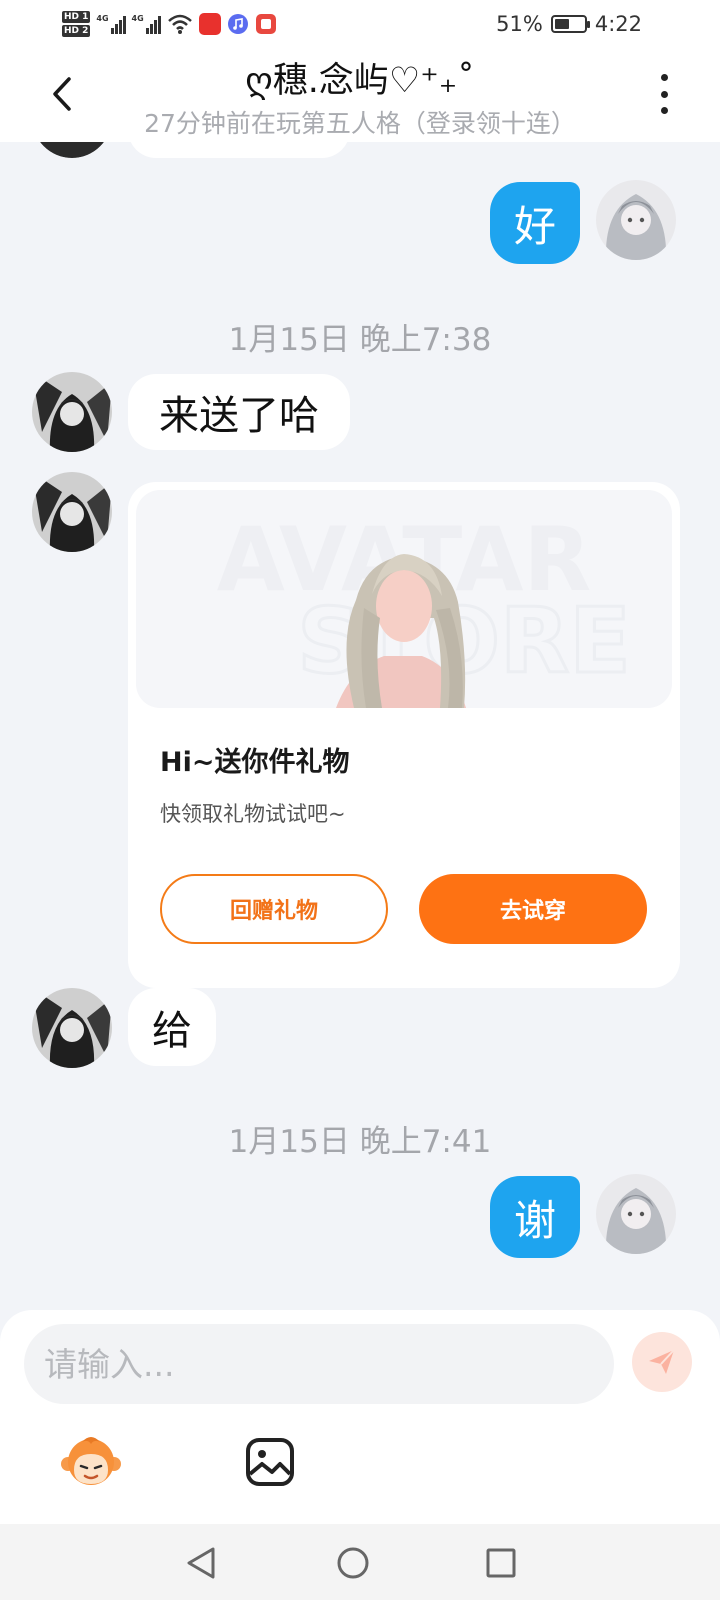 Image resolution: width=720 pixels, height=1600 pixels. Describe the element at coordinates (534, 226) in the screenshot. I see `message-text: 好` at that location.